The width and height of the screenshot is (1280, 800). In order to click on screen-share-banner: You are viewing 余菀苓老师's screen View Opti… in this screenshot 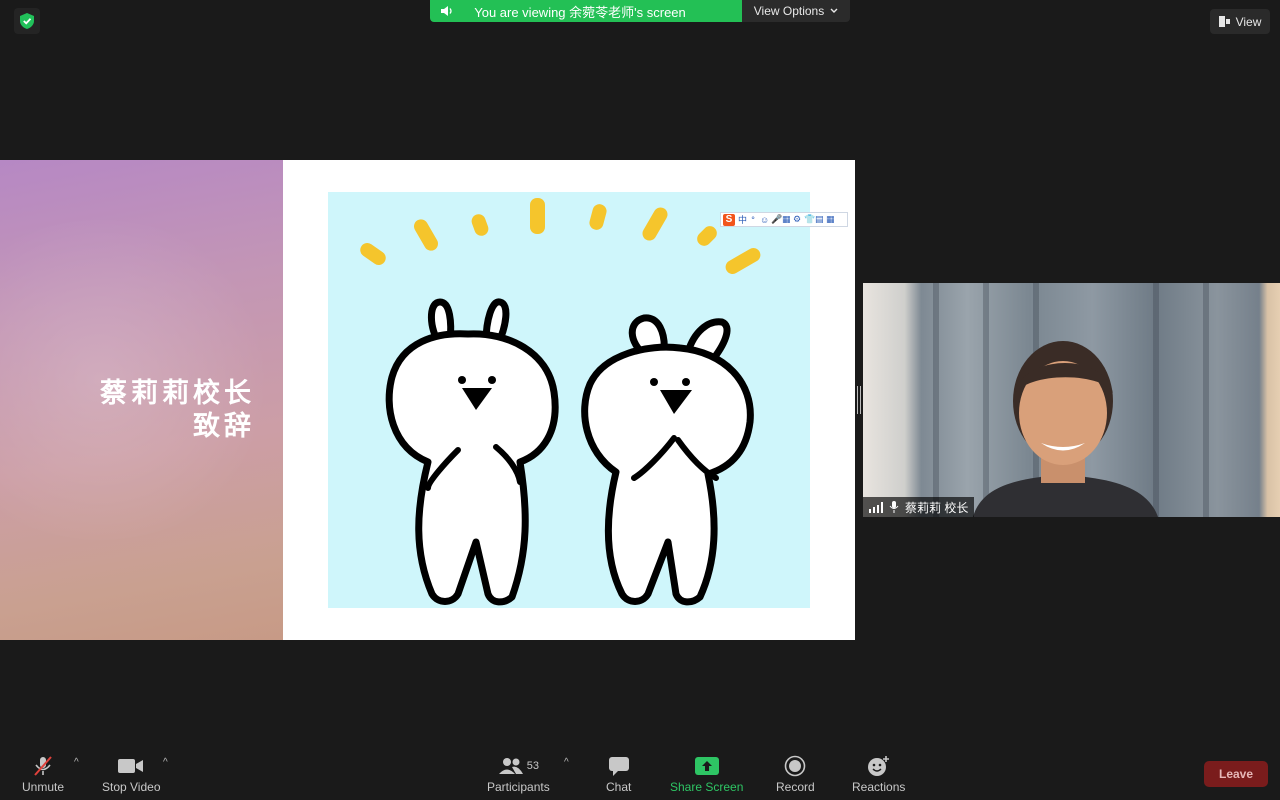, I will do `click(640, 11)`.